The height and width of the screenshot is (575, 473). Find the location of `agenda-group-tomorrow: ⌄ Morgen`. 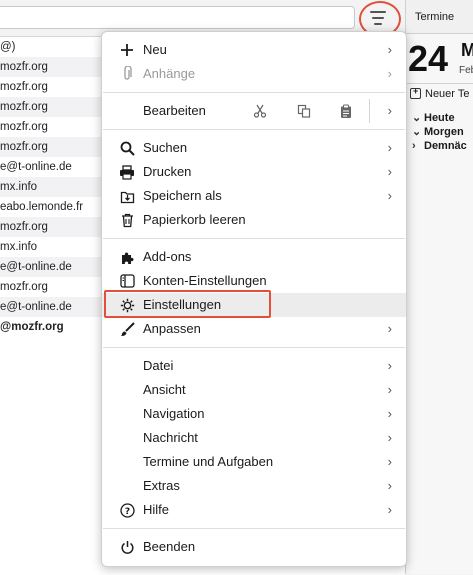

agenda-group-tomorrow: ⌄ Morgen is located at coordinates (439, 132).